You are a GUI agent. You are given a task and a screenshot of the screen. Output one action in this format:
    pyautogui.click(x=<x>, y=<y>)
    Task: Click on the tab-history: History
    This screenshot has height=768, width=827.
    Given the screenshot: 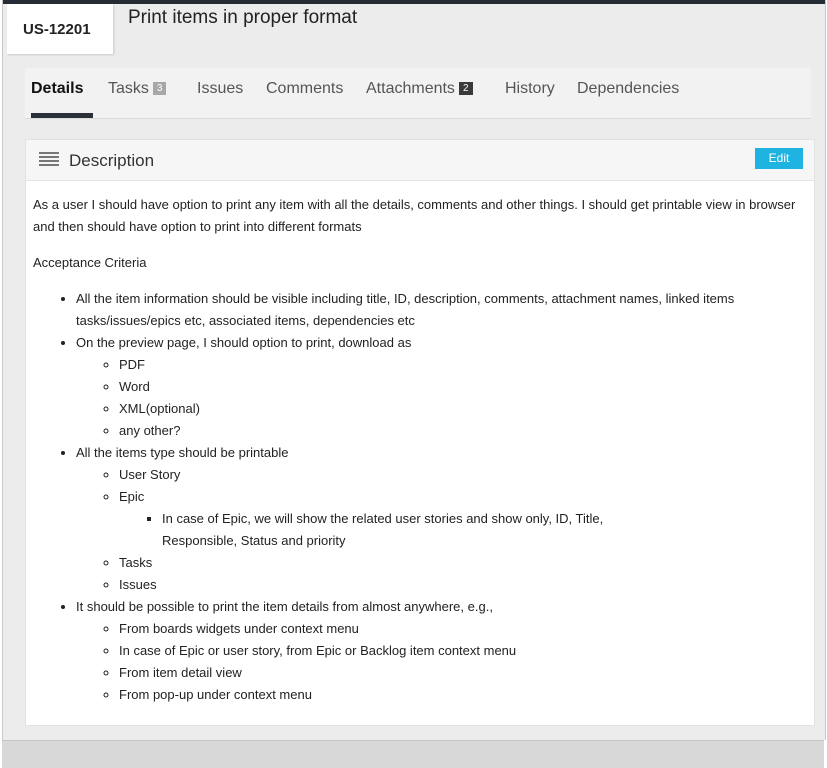 What is the action you would take?
    pyautogui.click(x=530, y=89)
    